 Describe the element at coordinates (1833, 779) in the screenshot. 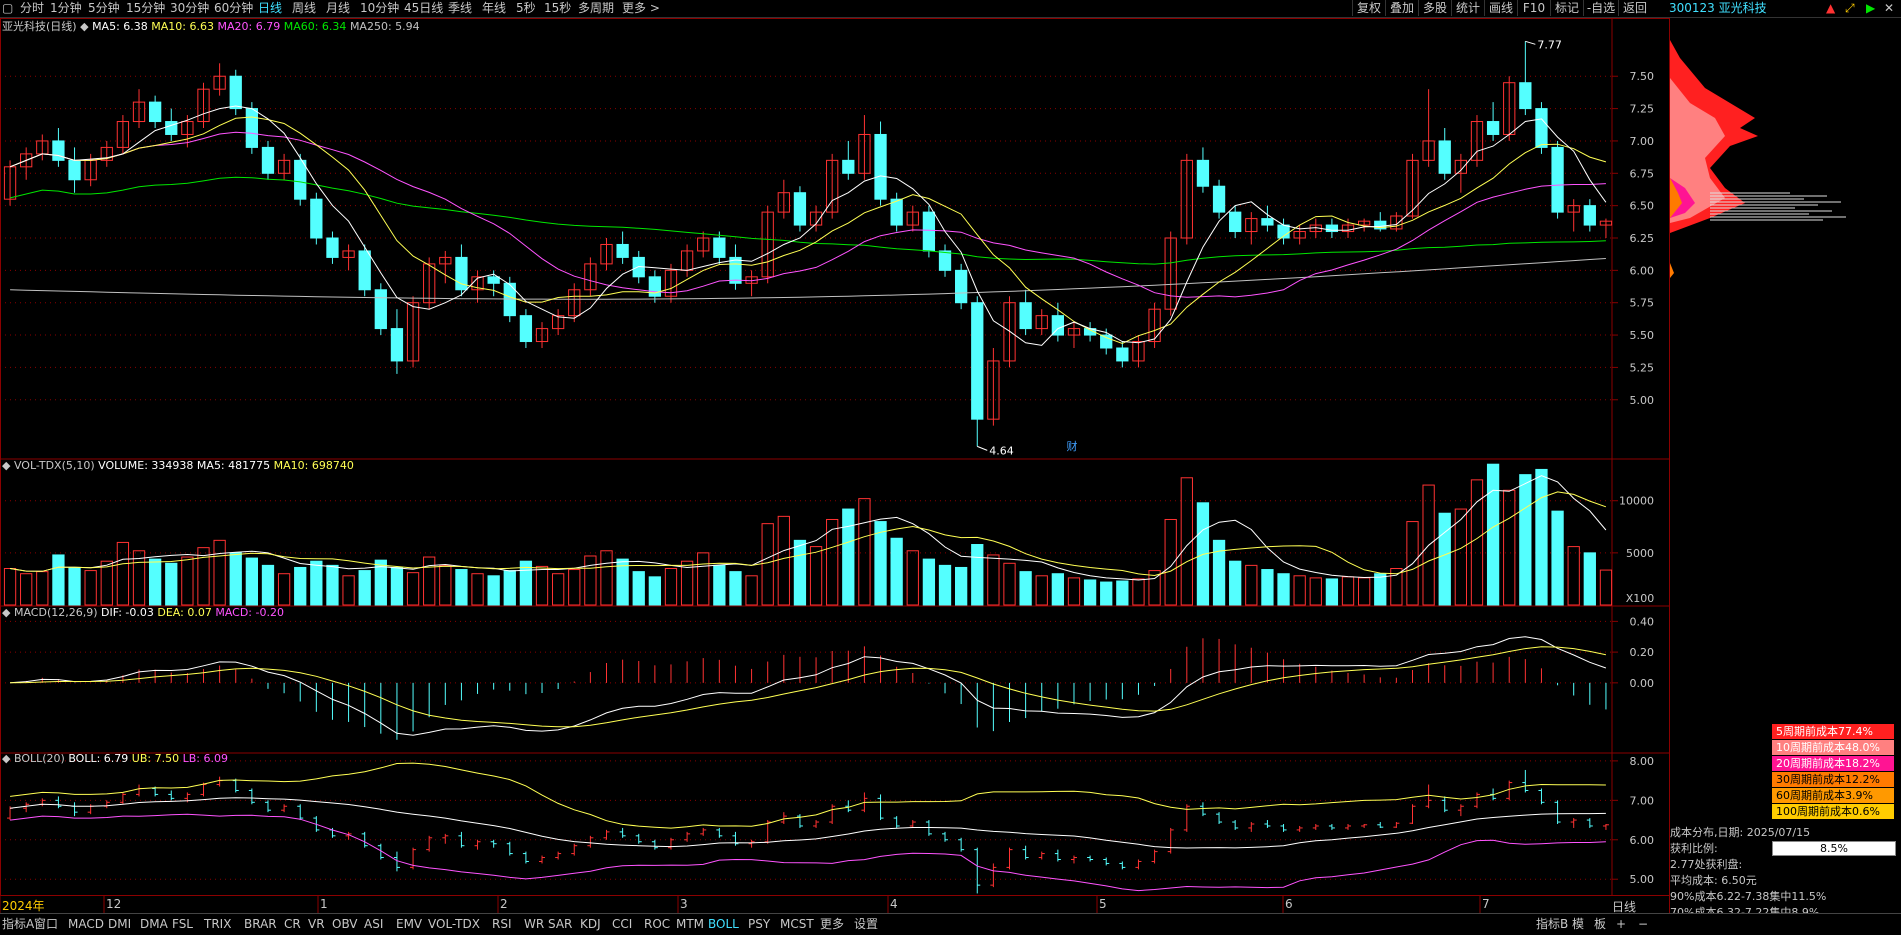

I see `cost-legend-3: 30周期前成本12.2%` at that location.